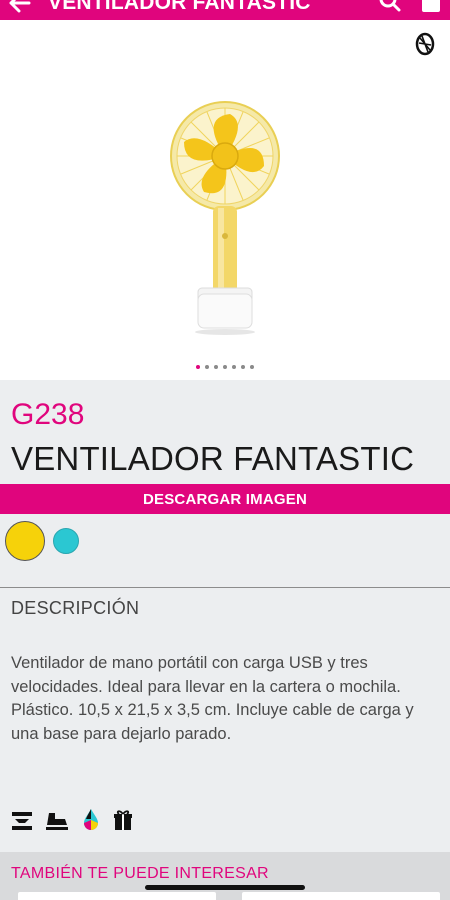 This screenshot has height=900, width=450. I want to click on color-swatch-yellow, so click(25, 541).